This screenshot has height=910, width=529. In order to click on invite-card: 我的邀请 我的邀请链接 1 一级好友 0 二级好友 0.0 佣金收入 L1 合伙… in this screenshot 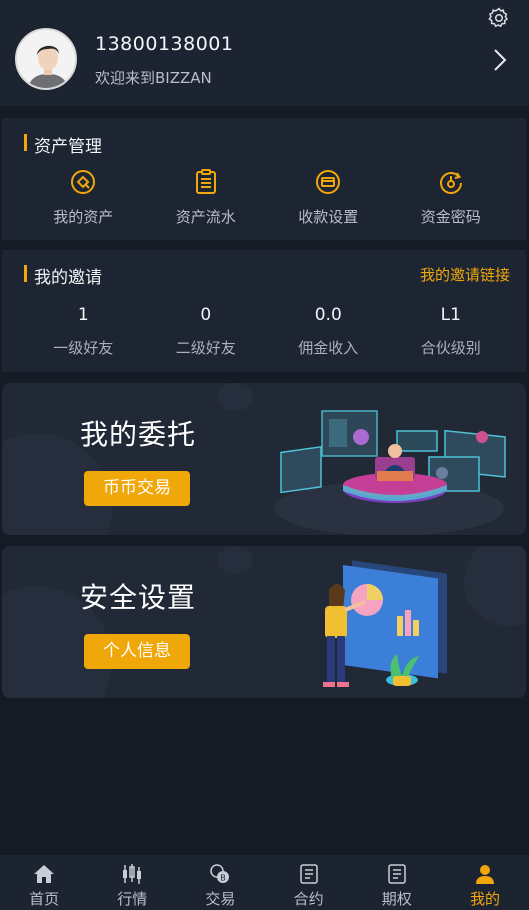, I will do `click(264, 311)`.